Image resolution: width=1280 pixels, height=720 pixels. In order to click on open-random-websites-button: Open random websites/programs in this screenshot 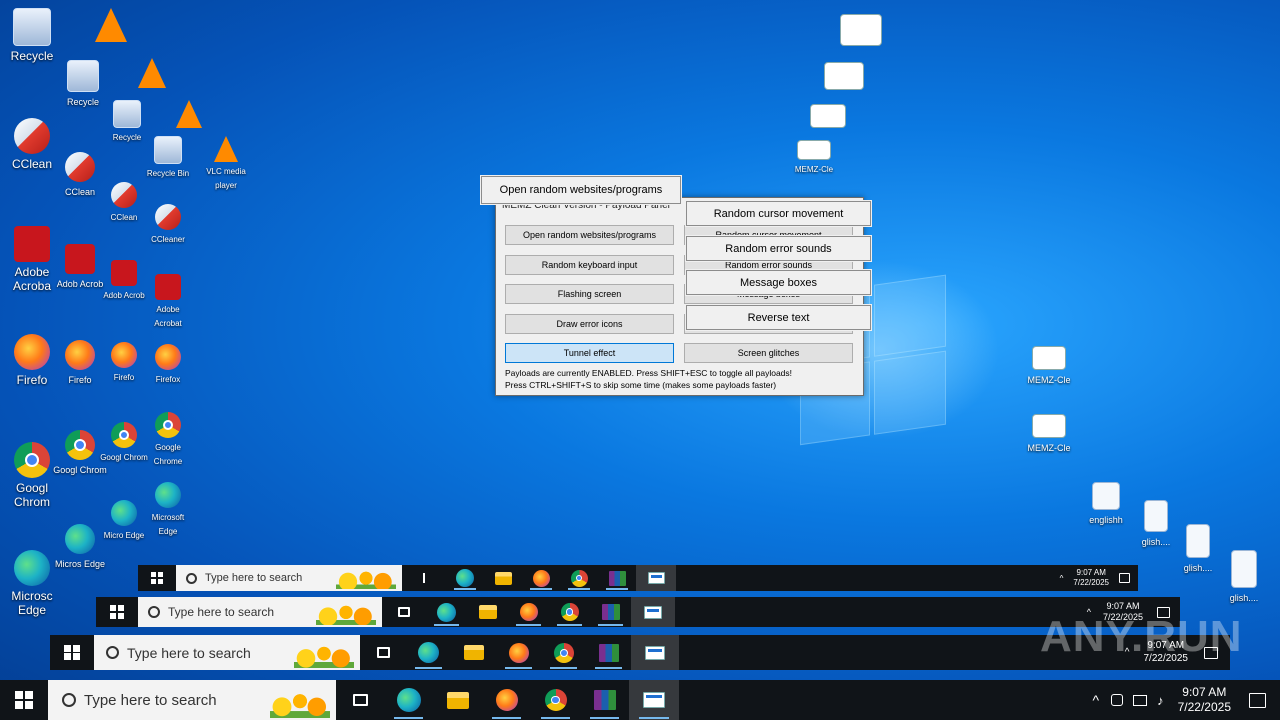, I will do `click(589, 235)`.